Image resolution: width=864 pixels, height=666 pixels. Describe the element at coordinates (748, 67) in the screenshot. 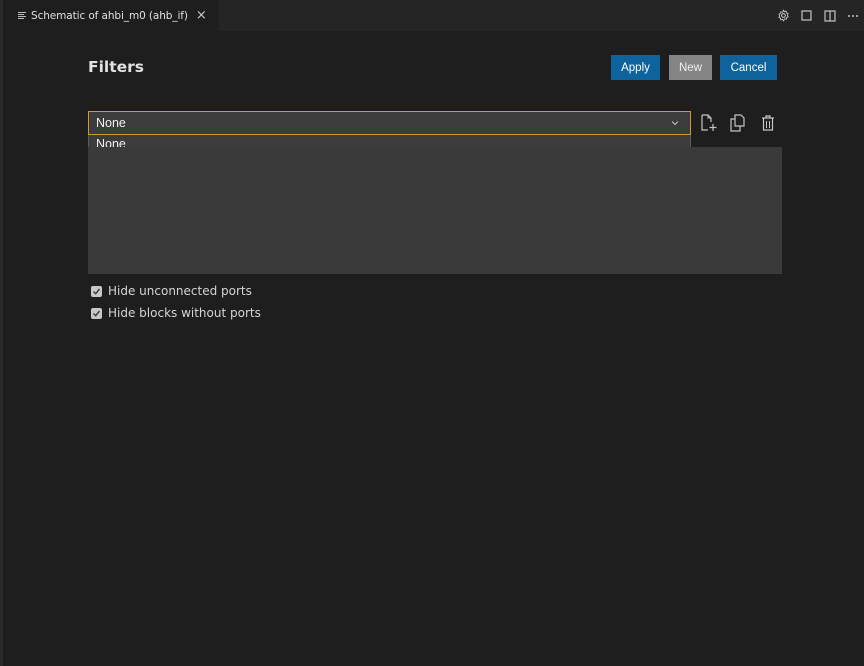

I see `cancel-button: Cancel` at that location.